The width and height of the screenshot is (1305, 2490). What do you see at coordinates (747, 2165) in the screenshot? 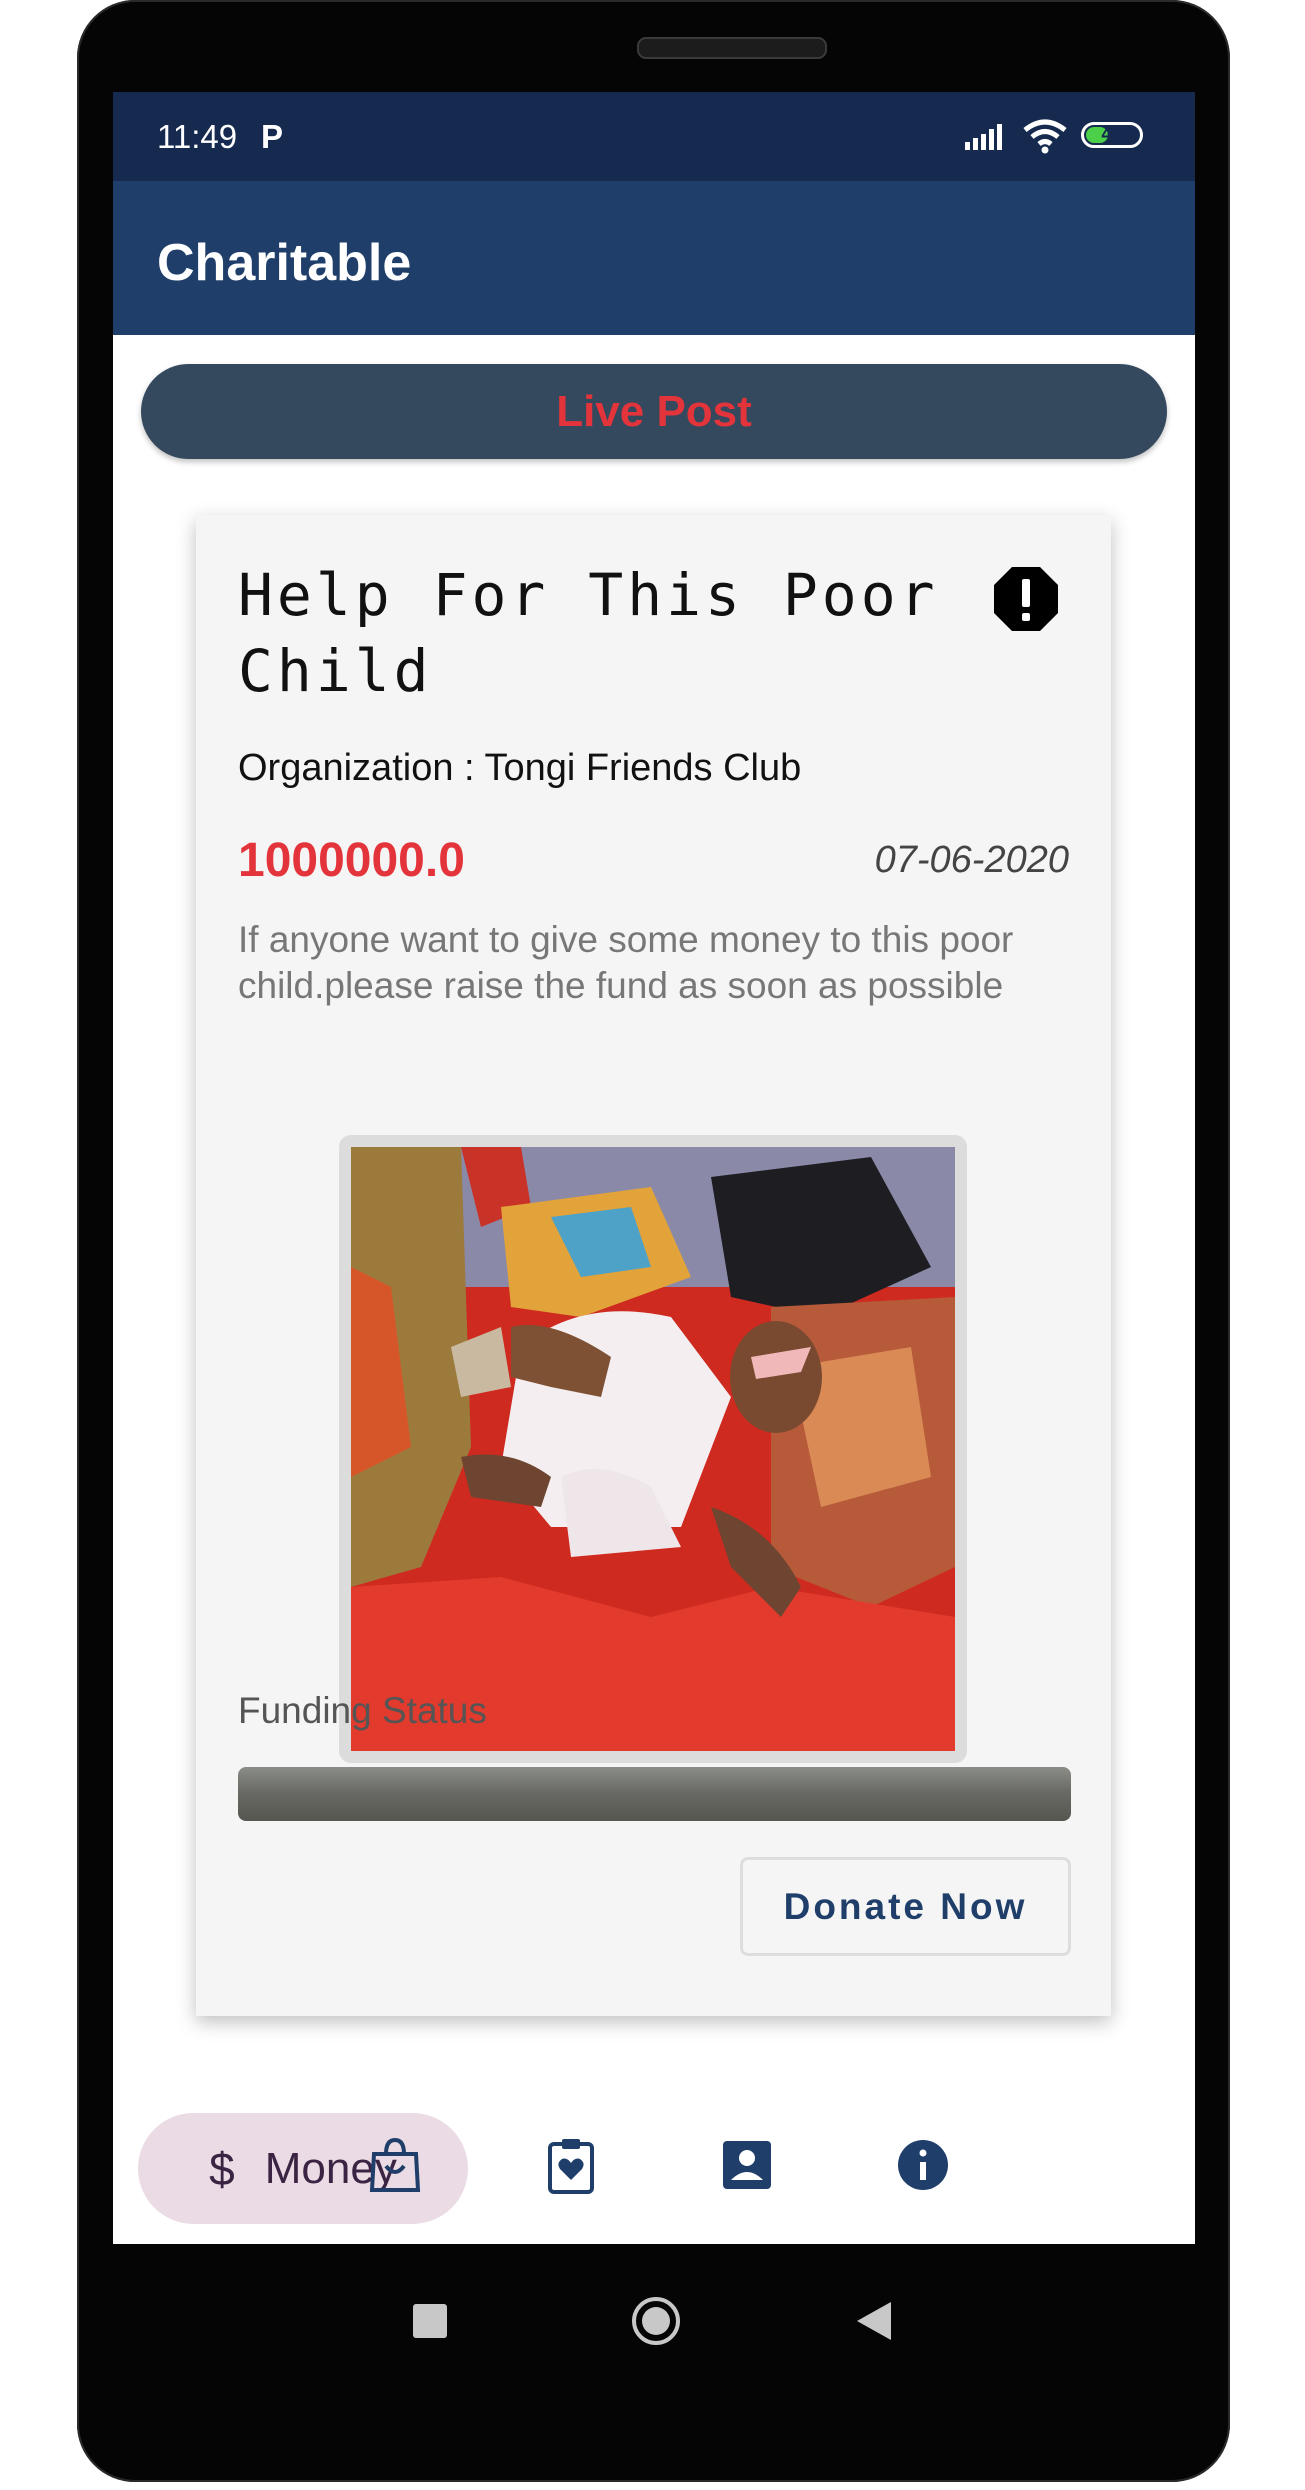
I see `contact-card-icon` at bounding box center [747, 2165].